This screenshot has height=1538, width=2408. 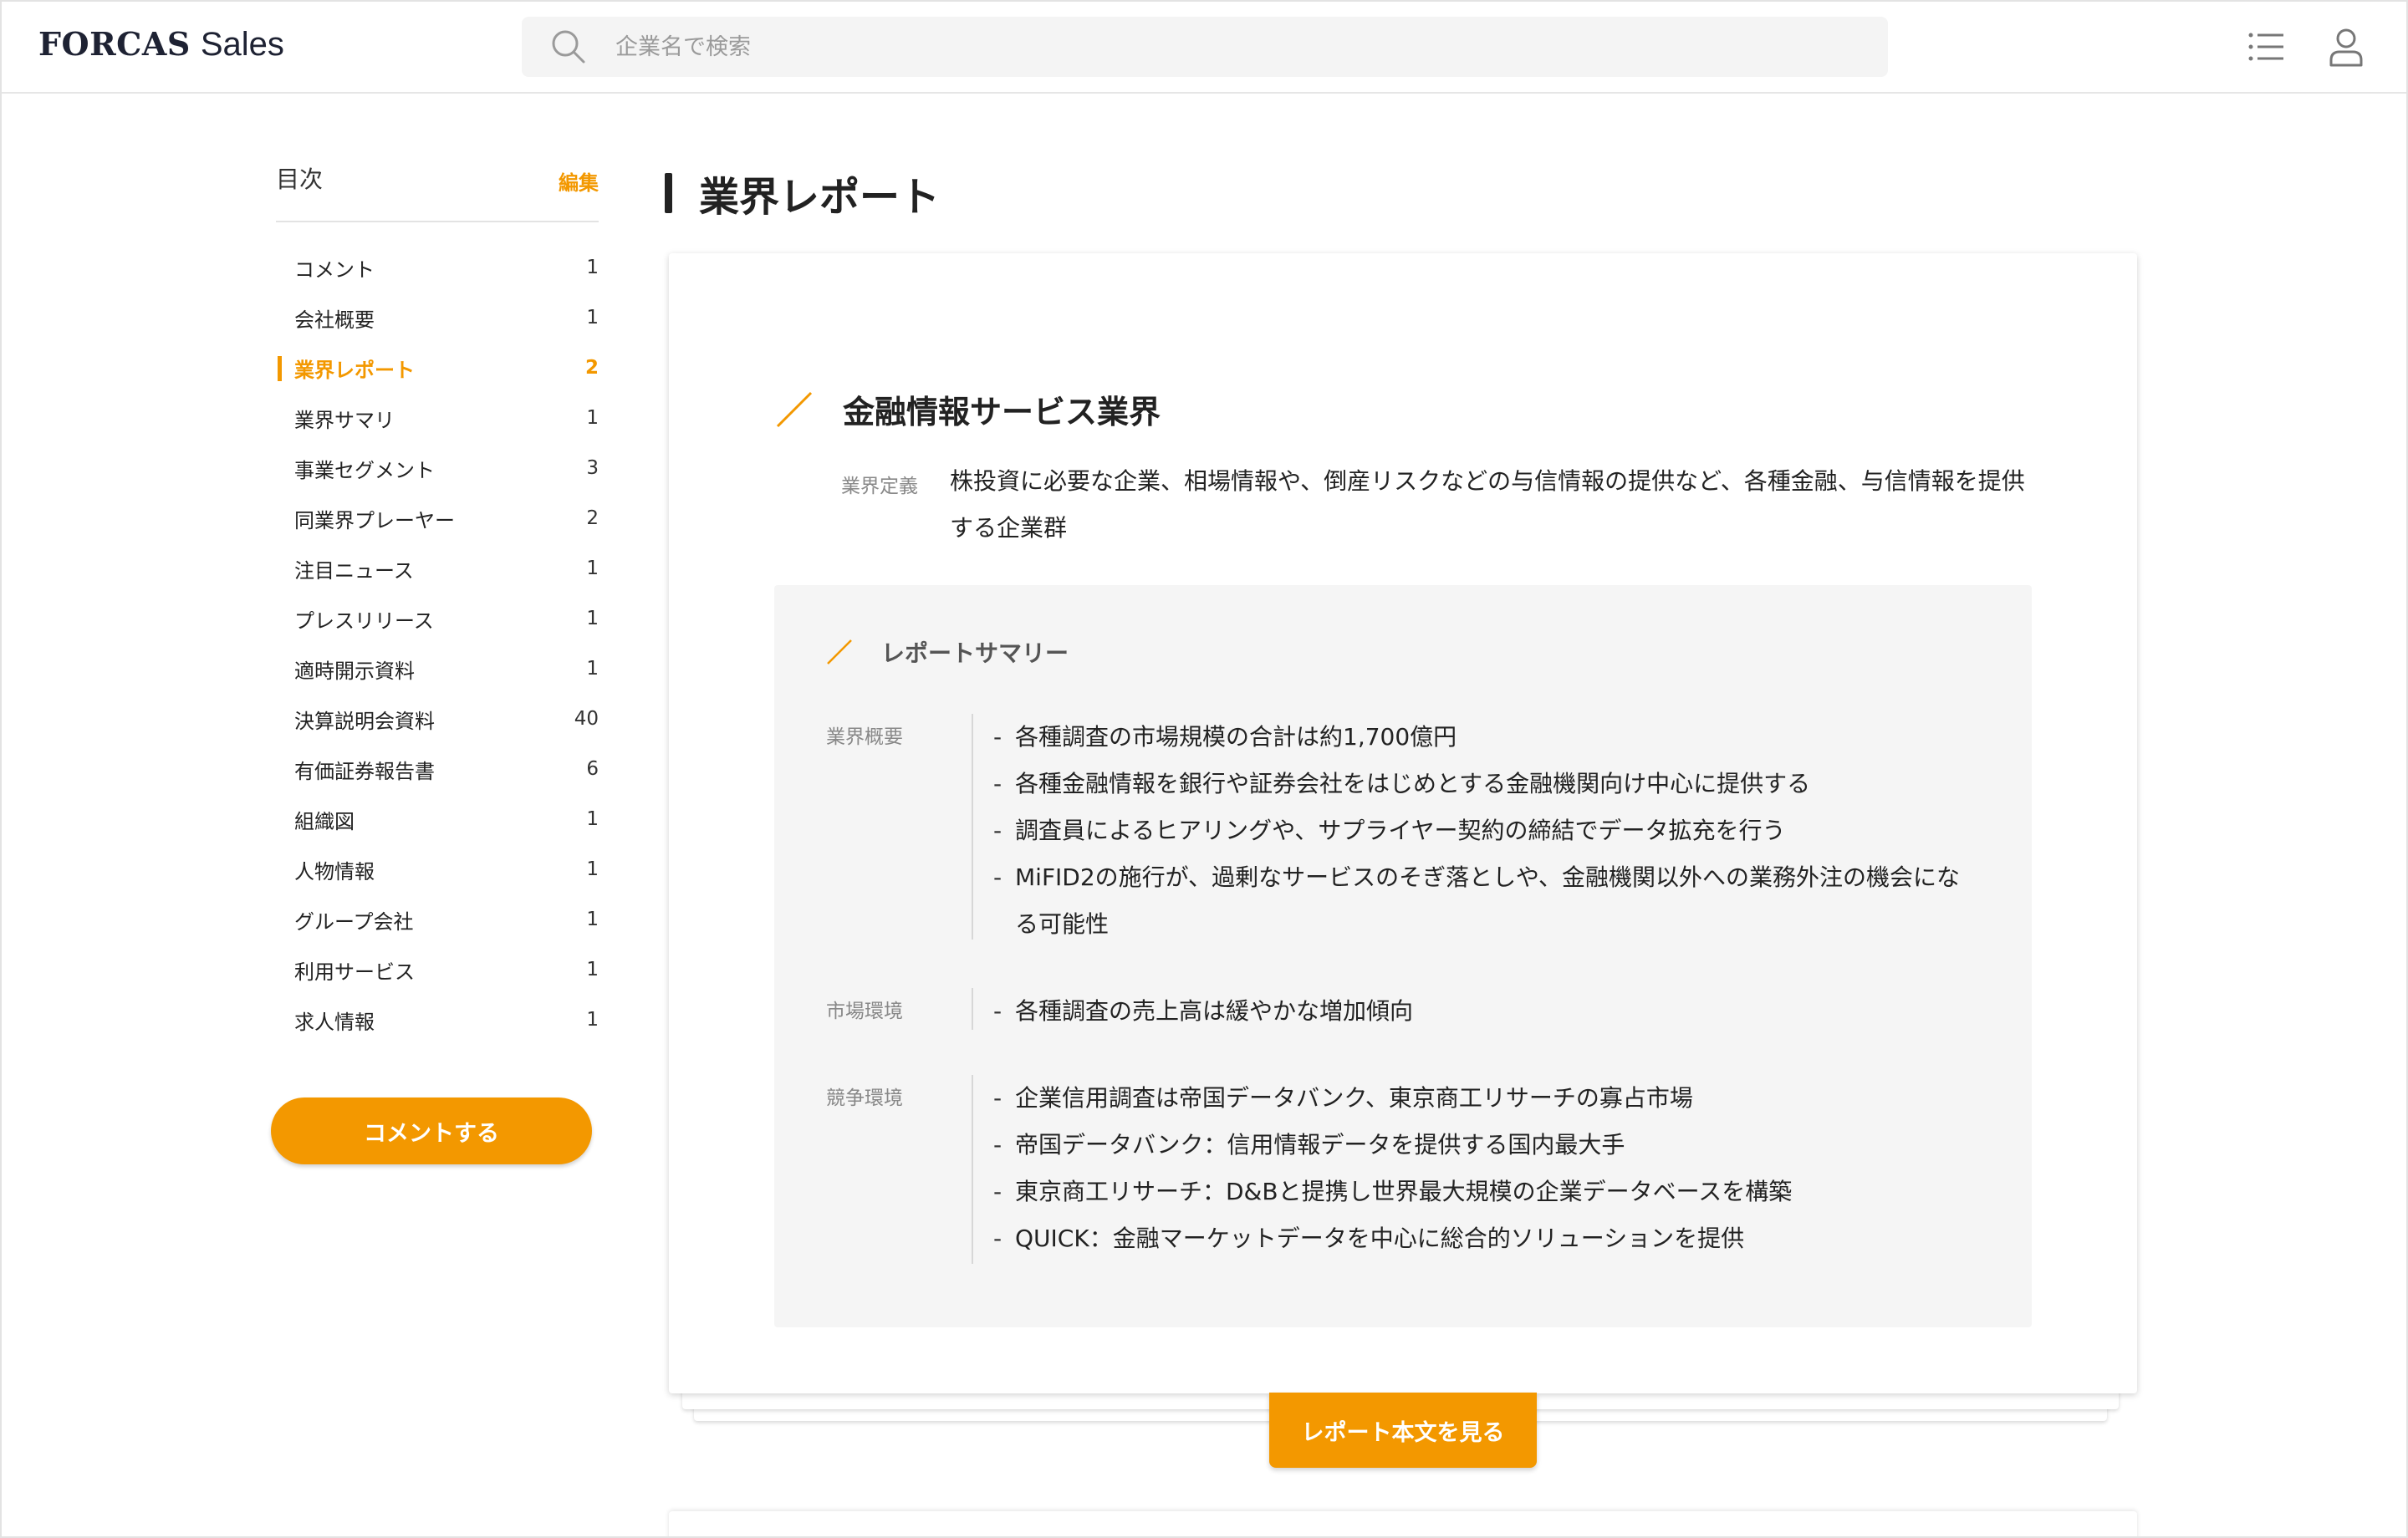 I want to click on summary-group-label: 市場環境, so click(x=864, y=1012).